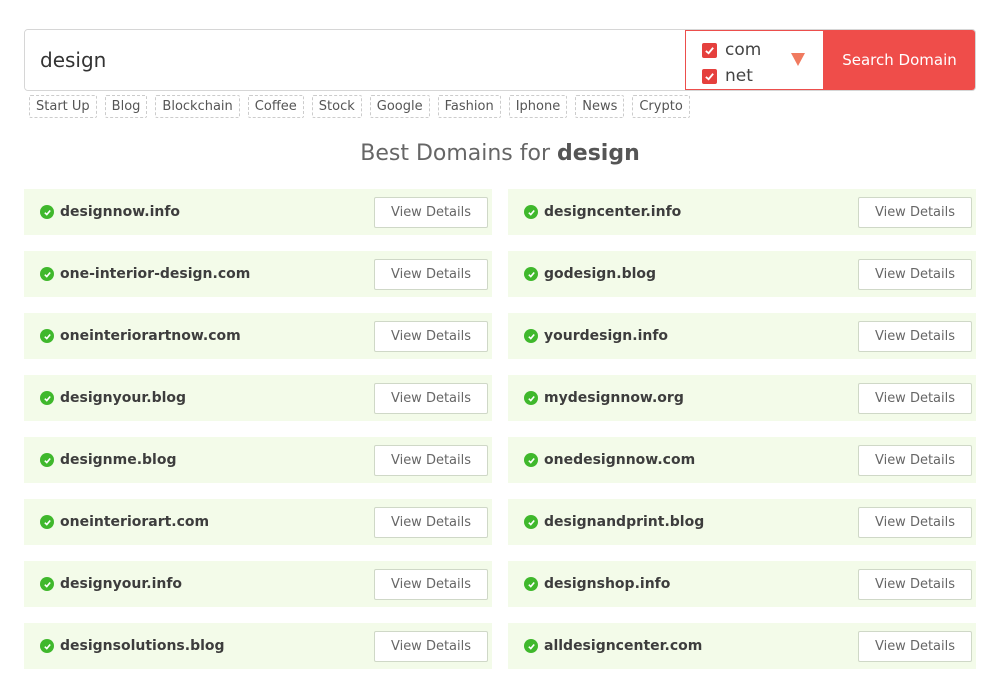 This screenshot has height=692, width=1000. What do you see at coordinates (598, 153) in the screenshot?
I see `heading-keyword: design` at bounding box center [598, 153].